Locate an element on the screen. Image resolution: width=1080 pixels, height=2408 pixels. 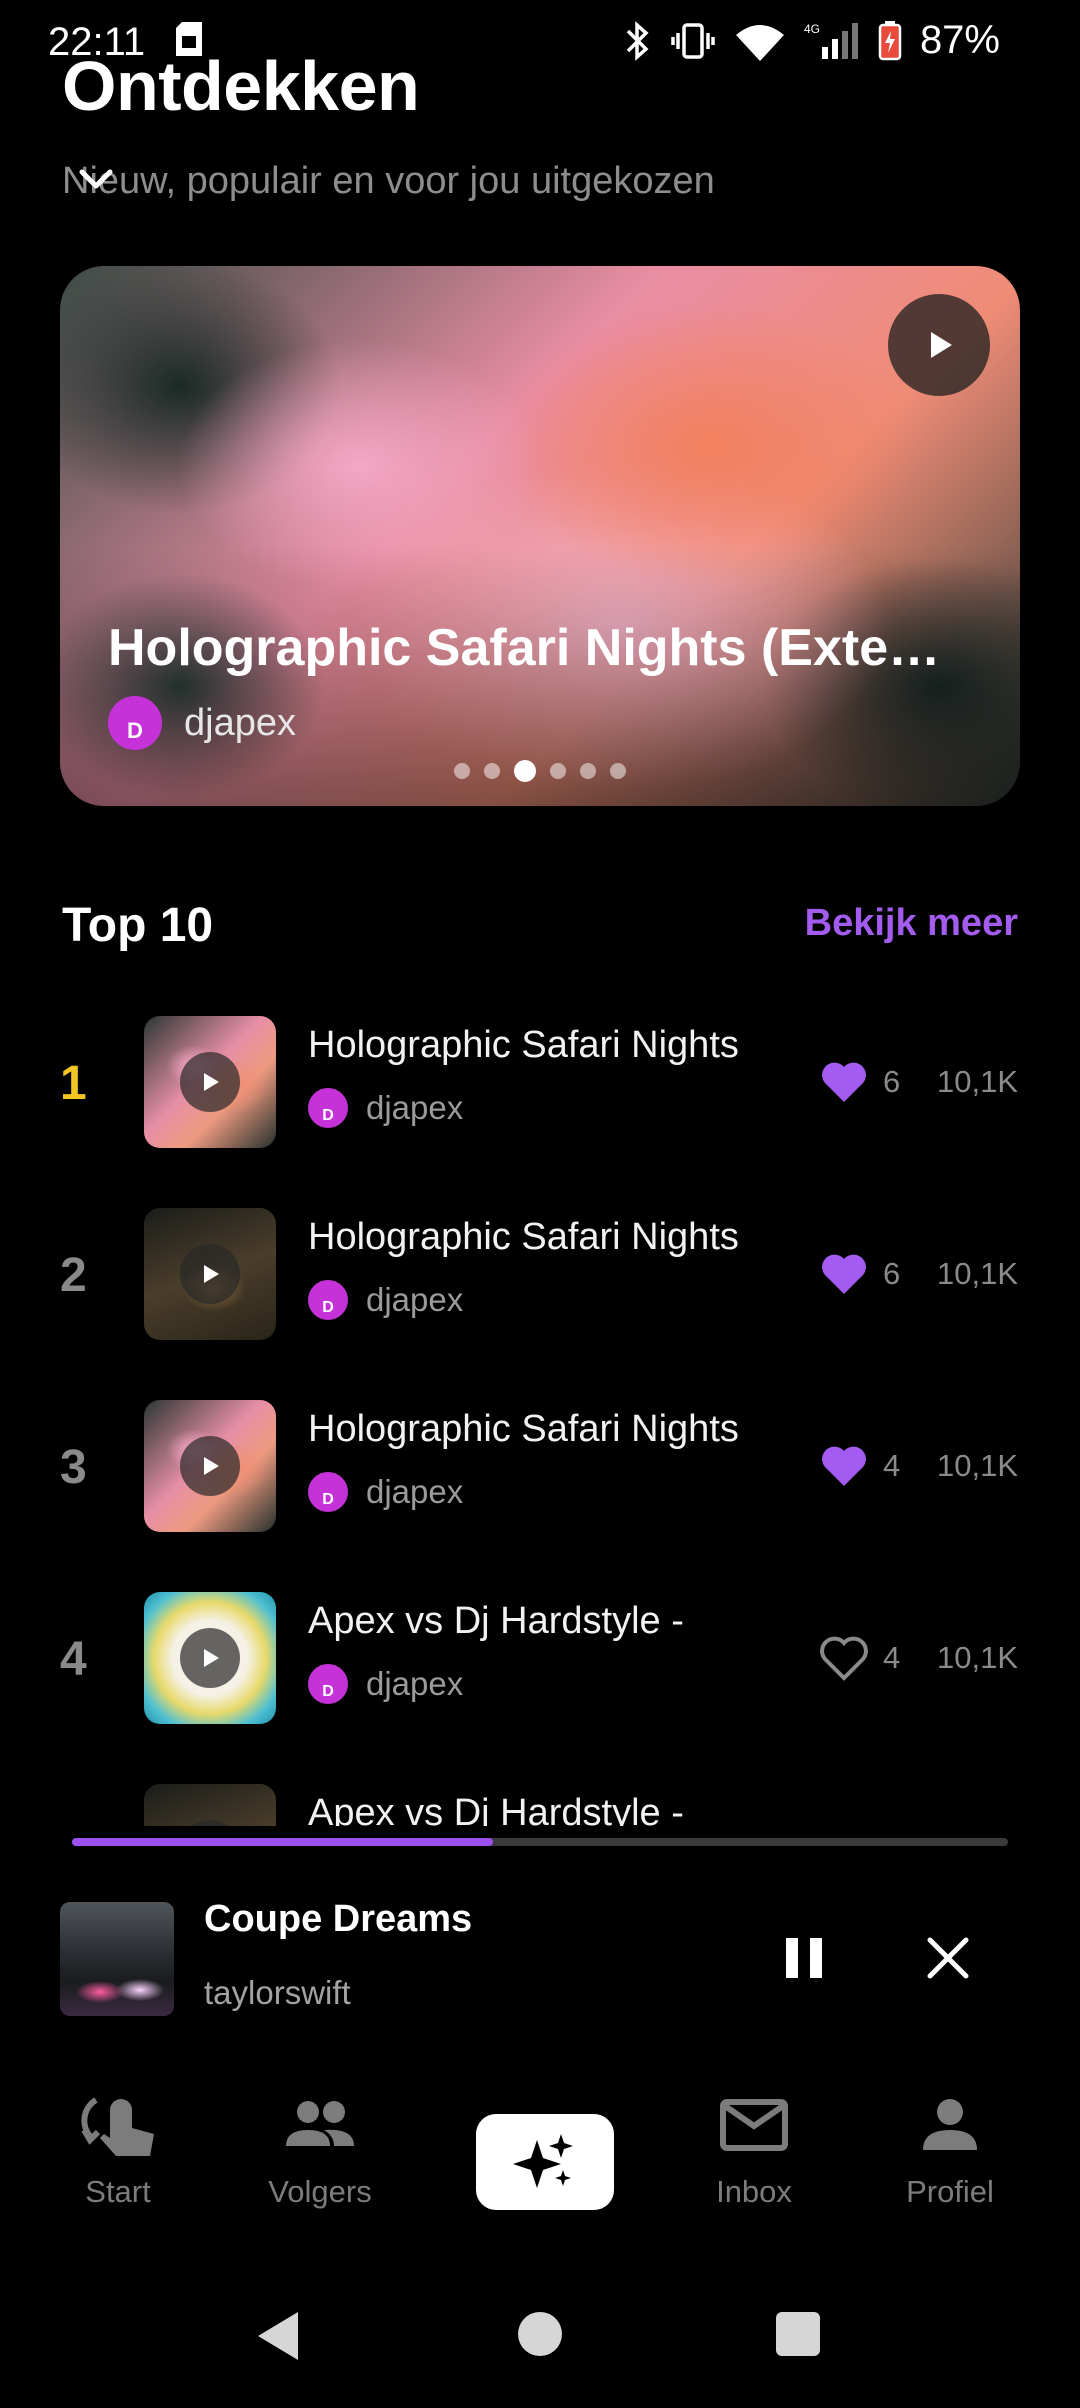
track-rank: 3 is located at coordinates (73, 1467).